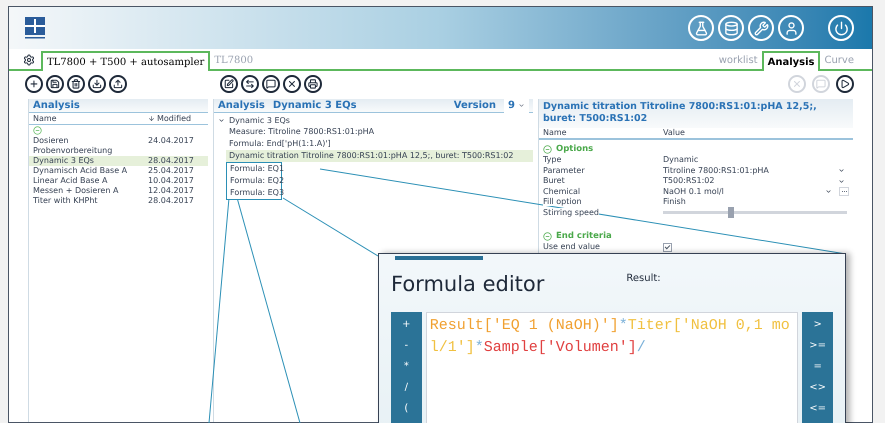  I want to click on database-icon, so click(731, 28).